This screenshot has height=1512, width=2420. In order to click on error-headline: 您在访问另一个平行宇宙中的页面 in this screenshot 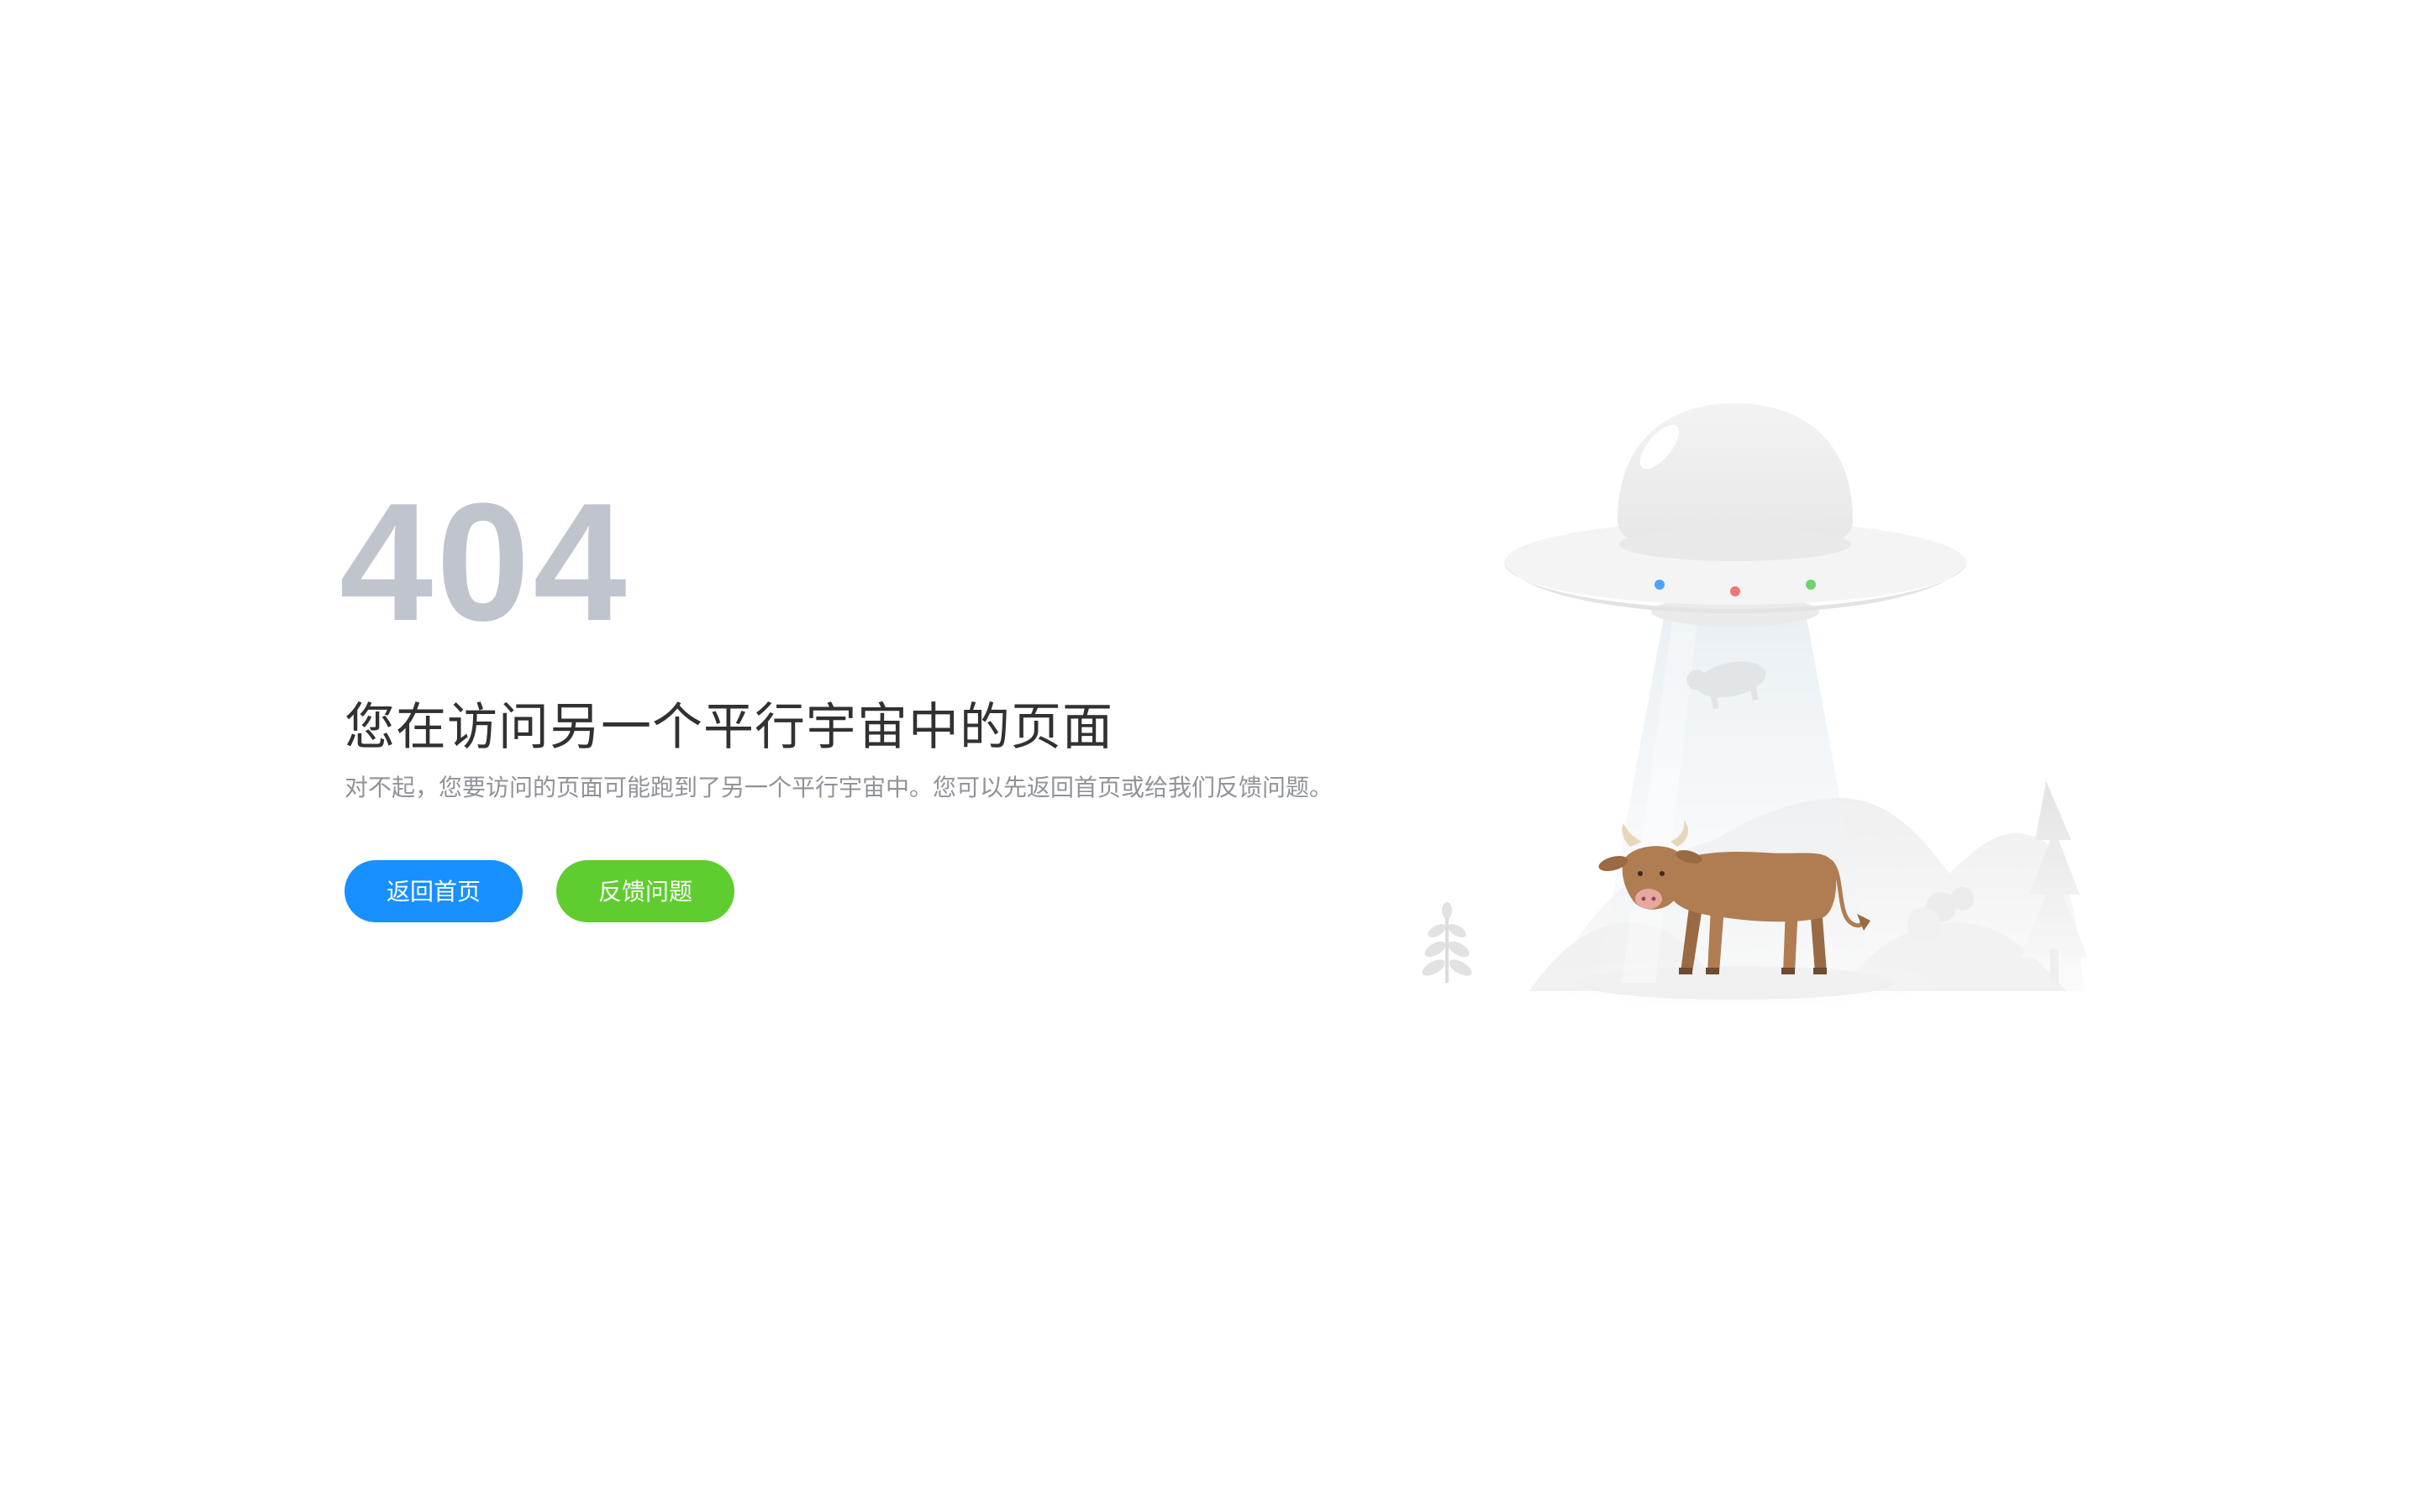, I will do `click(729, 727)`.